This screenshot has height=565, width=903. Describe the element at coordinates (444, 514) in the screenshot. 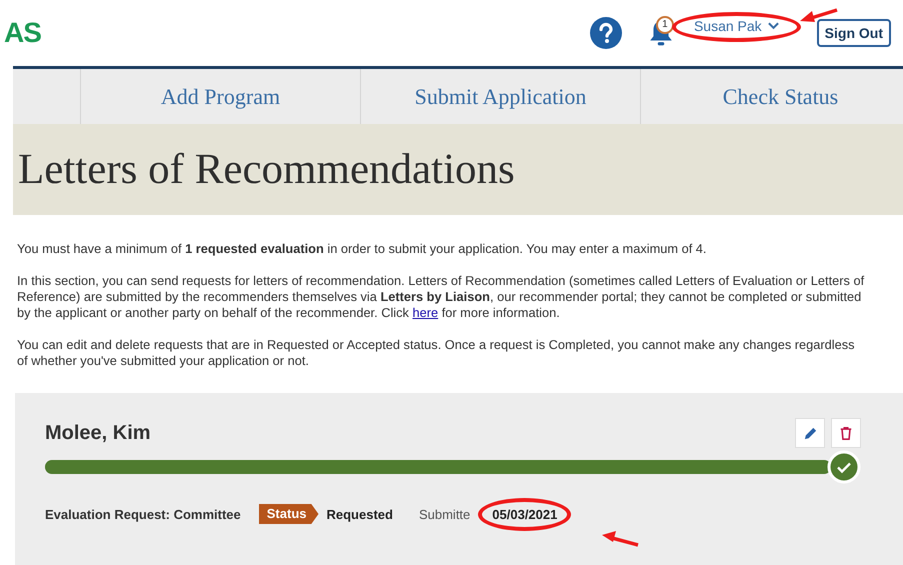

I see `submitted-label: Submitte` at that location.